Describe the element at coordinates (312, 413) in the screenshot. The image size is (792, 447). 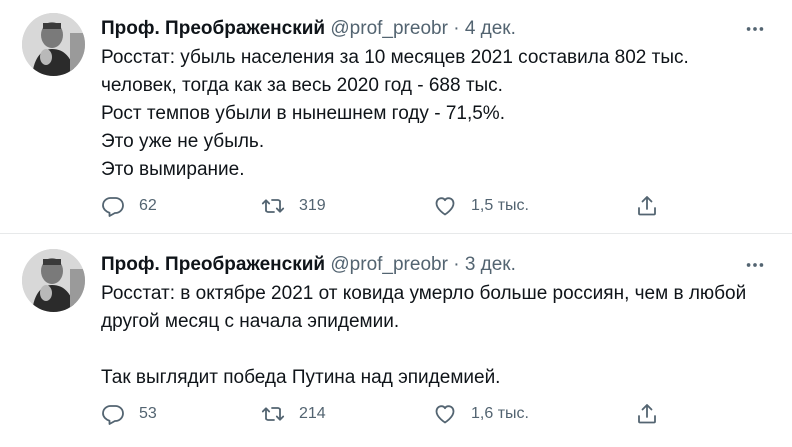
I see `retweet-count: 214` at that location.